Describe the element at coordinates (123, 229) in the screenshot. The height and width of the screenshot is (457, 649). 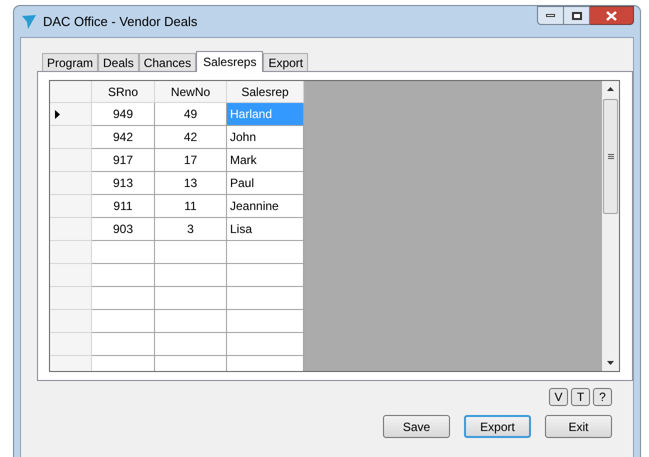
I see `table-cell: 903` at that location.